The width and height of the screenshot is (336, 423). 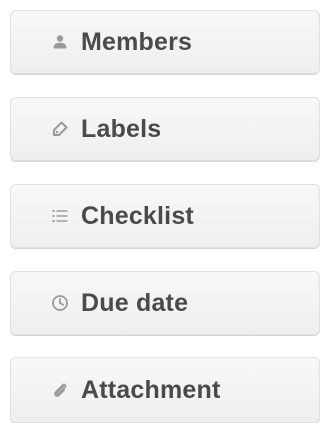 What do you see at coordinates (60, 390) in the screenshot?
I see `paperclip-icon` at bounding box center [60, 390].